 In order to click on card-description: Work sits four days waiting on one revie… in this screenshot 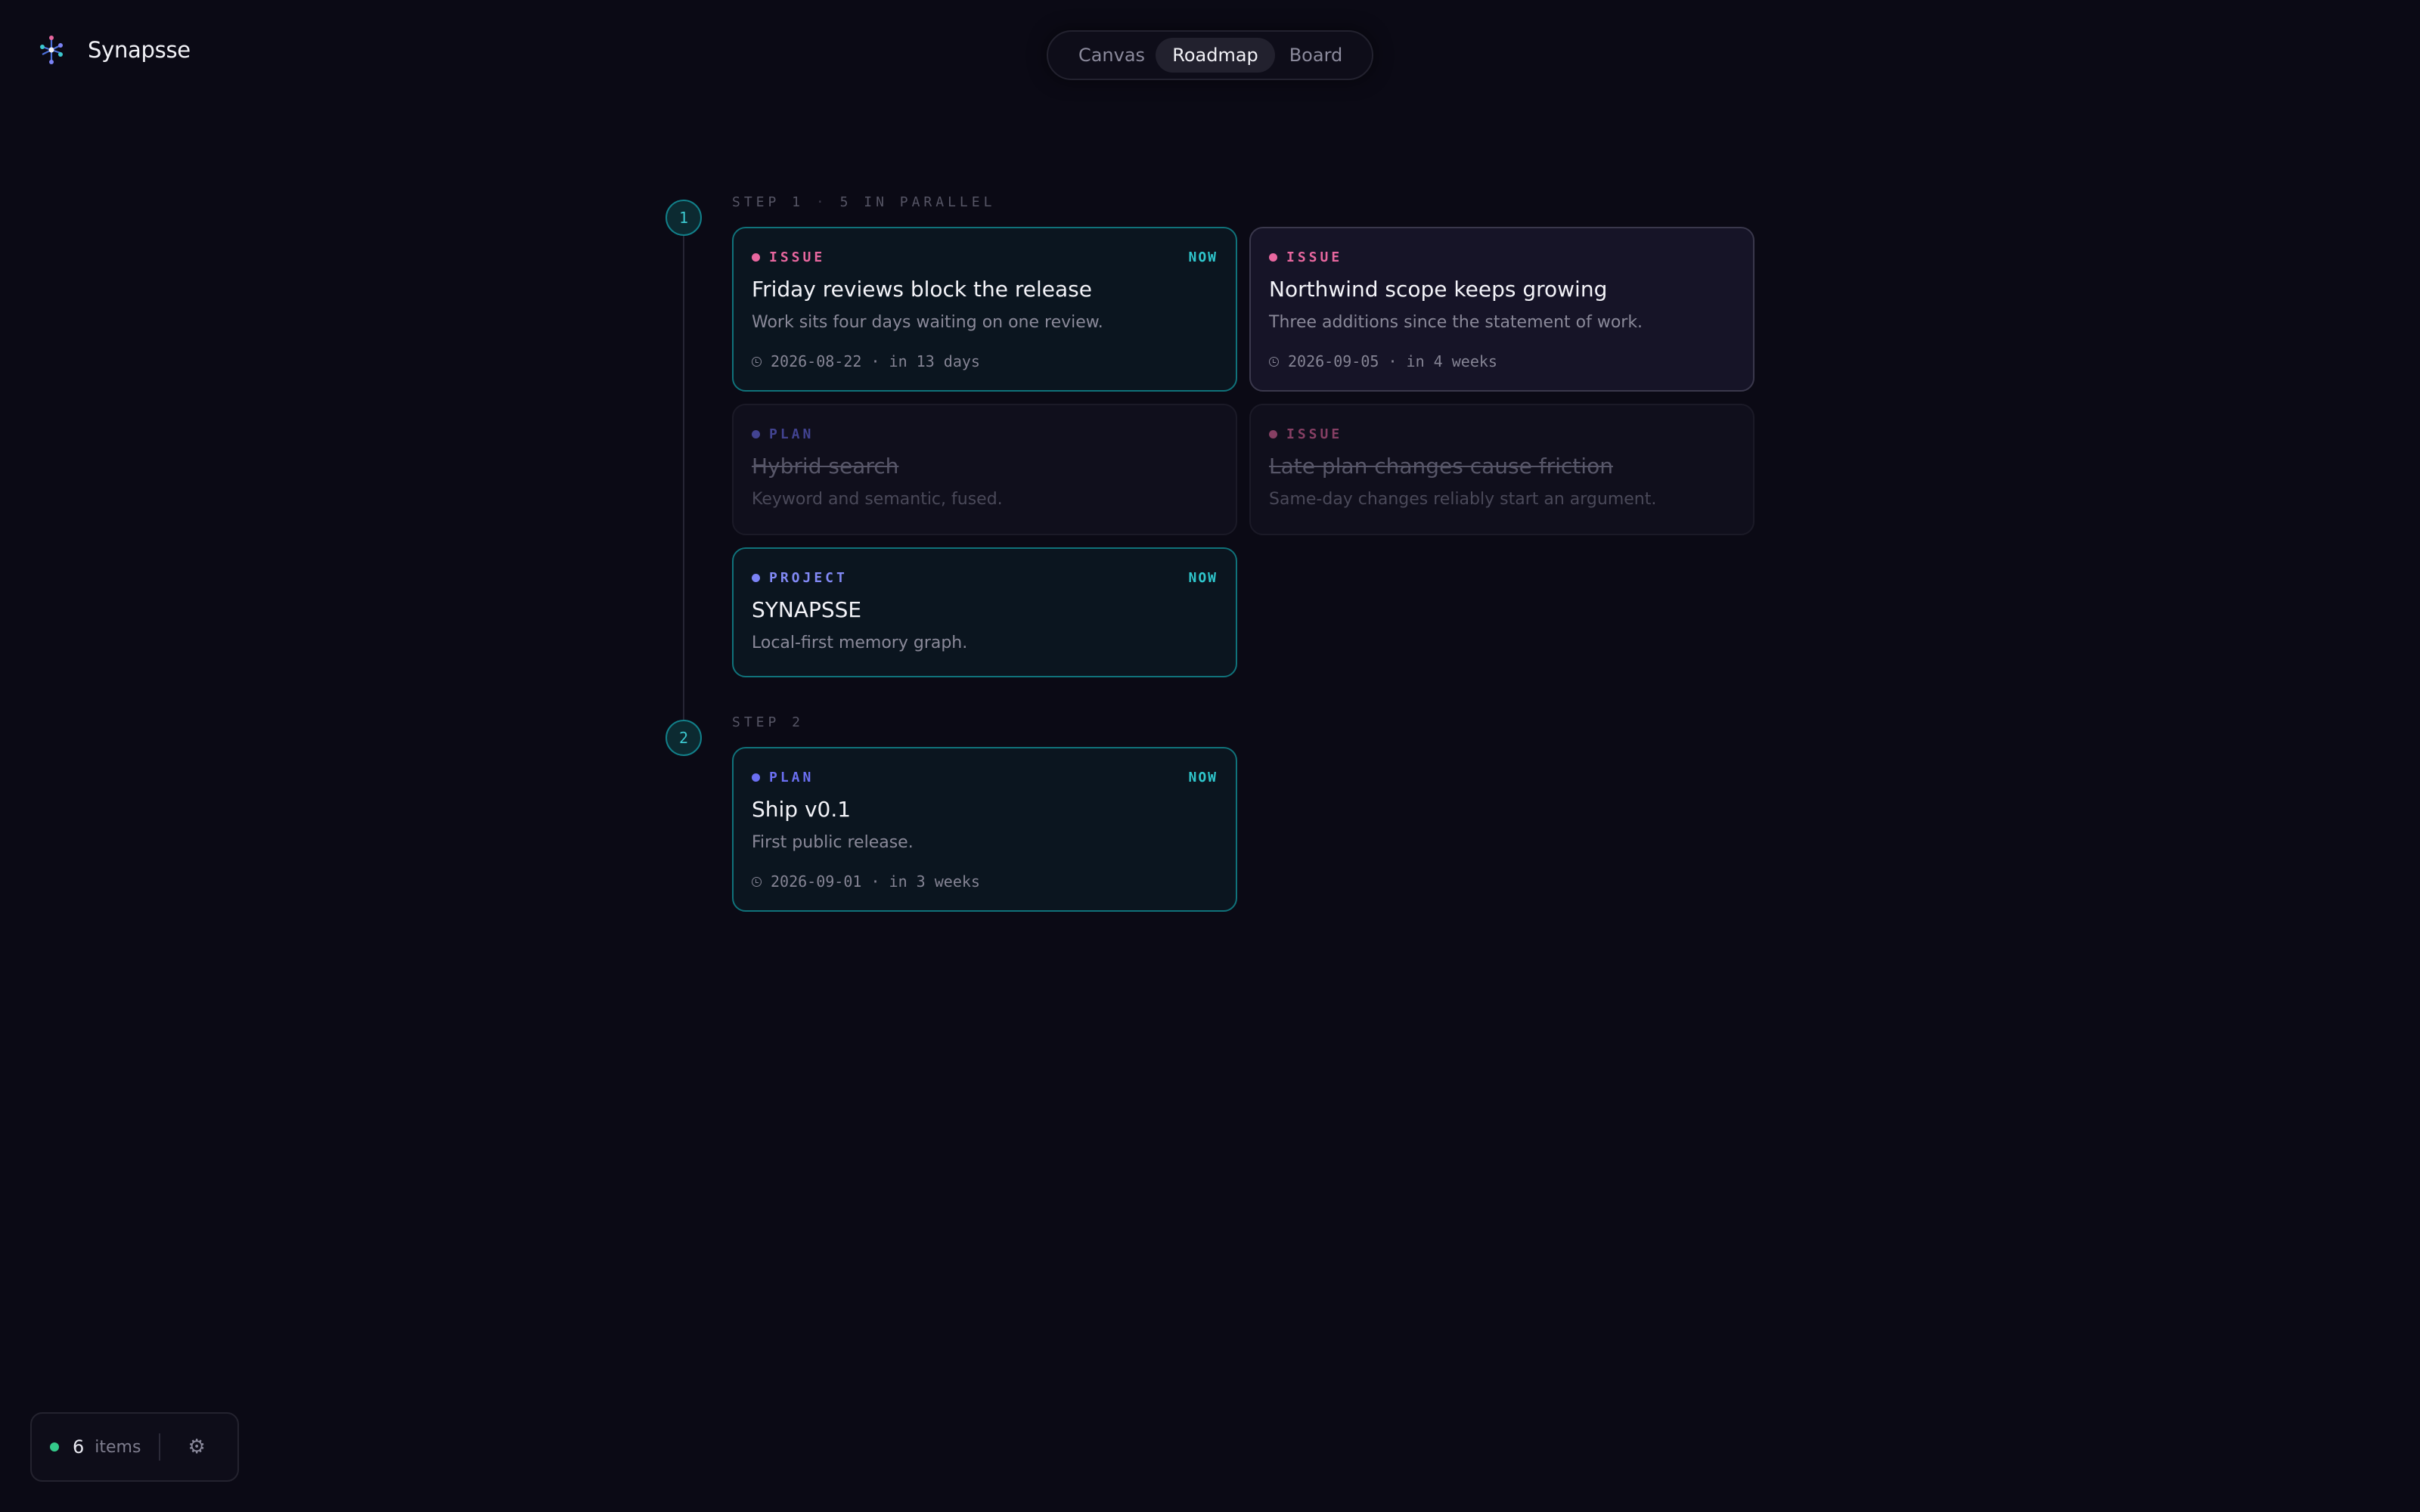, I will do `click(927, 323)`.